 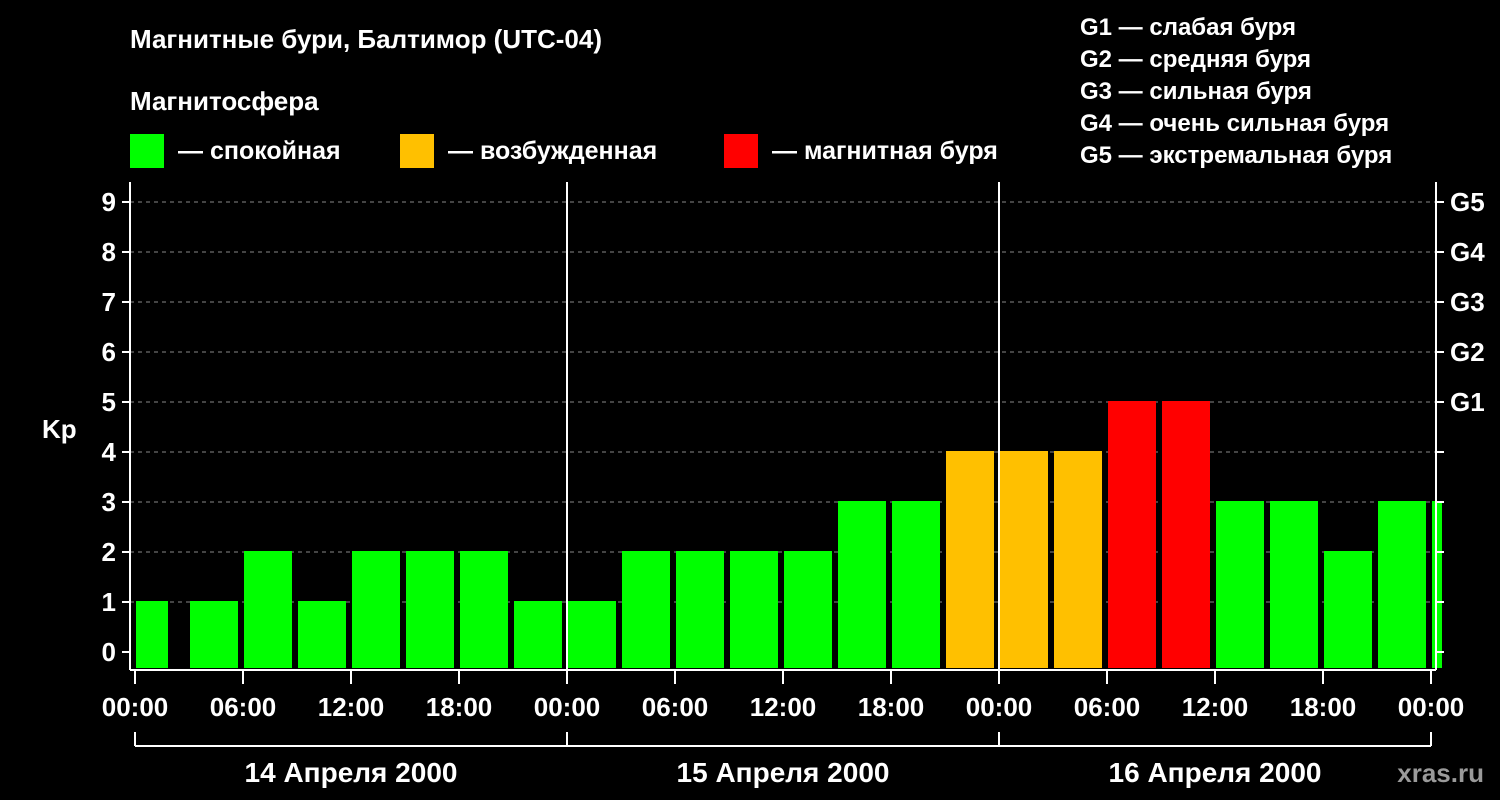 What do you see at coordinates (351, 772) in the screenshot?
I see `day-label-0: 14 Апреля 2000` at bounding box center [351, 772].